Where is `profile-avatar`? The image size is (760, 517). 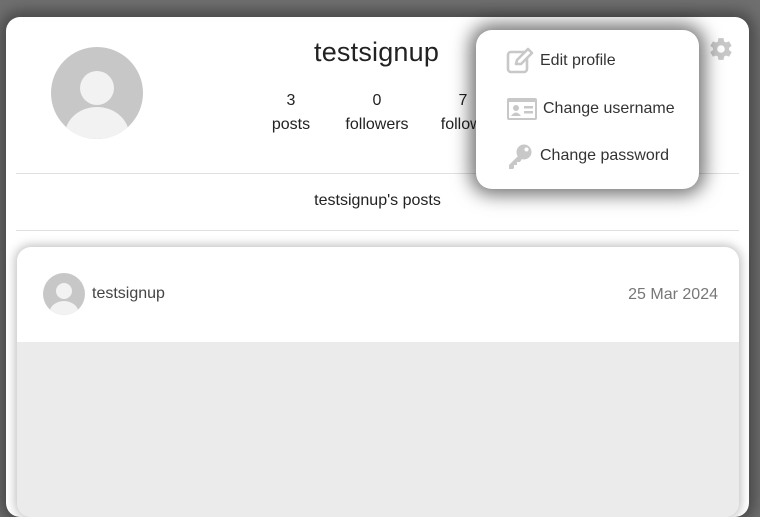 profile-avatar is located at coordinates (97, 93).